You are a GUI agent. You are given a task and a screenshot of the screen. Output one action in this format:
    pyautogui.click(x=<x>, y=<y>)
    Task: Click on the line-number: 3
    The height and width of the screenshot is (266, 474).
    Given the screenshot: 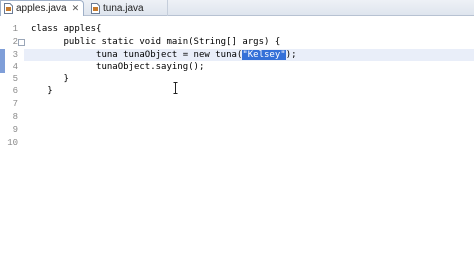 What is the action you would take?
    pyautogui.click(x=15, y=55)
    